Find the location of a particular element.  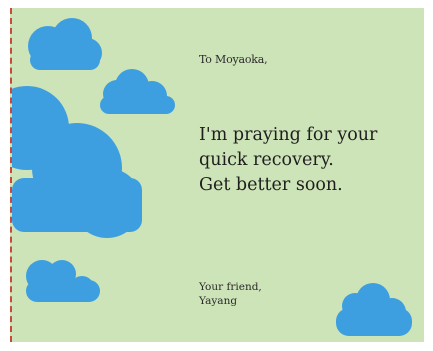

signature: Yayang is located at coordinates (218, 301).